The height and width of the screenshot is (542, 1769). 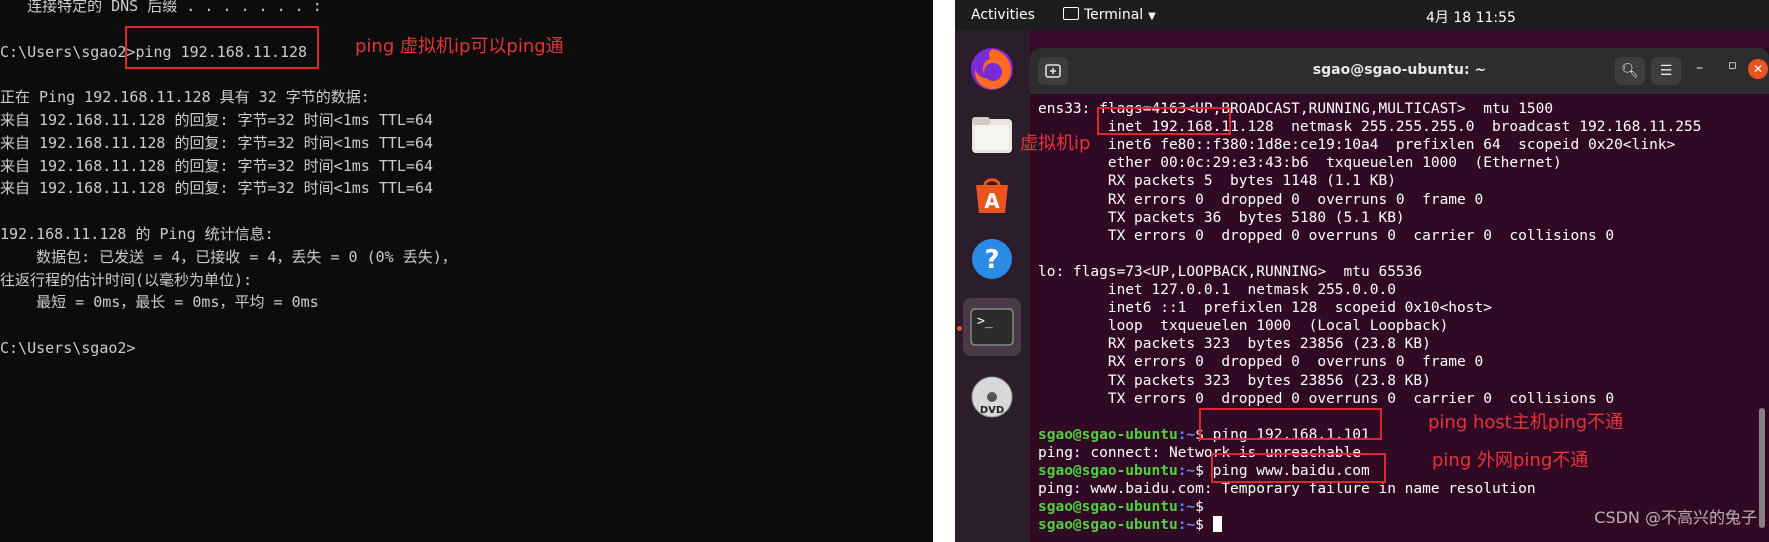 I want to click on close-button: ✕, so click(x=1758, y=69).